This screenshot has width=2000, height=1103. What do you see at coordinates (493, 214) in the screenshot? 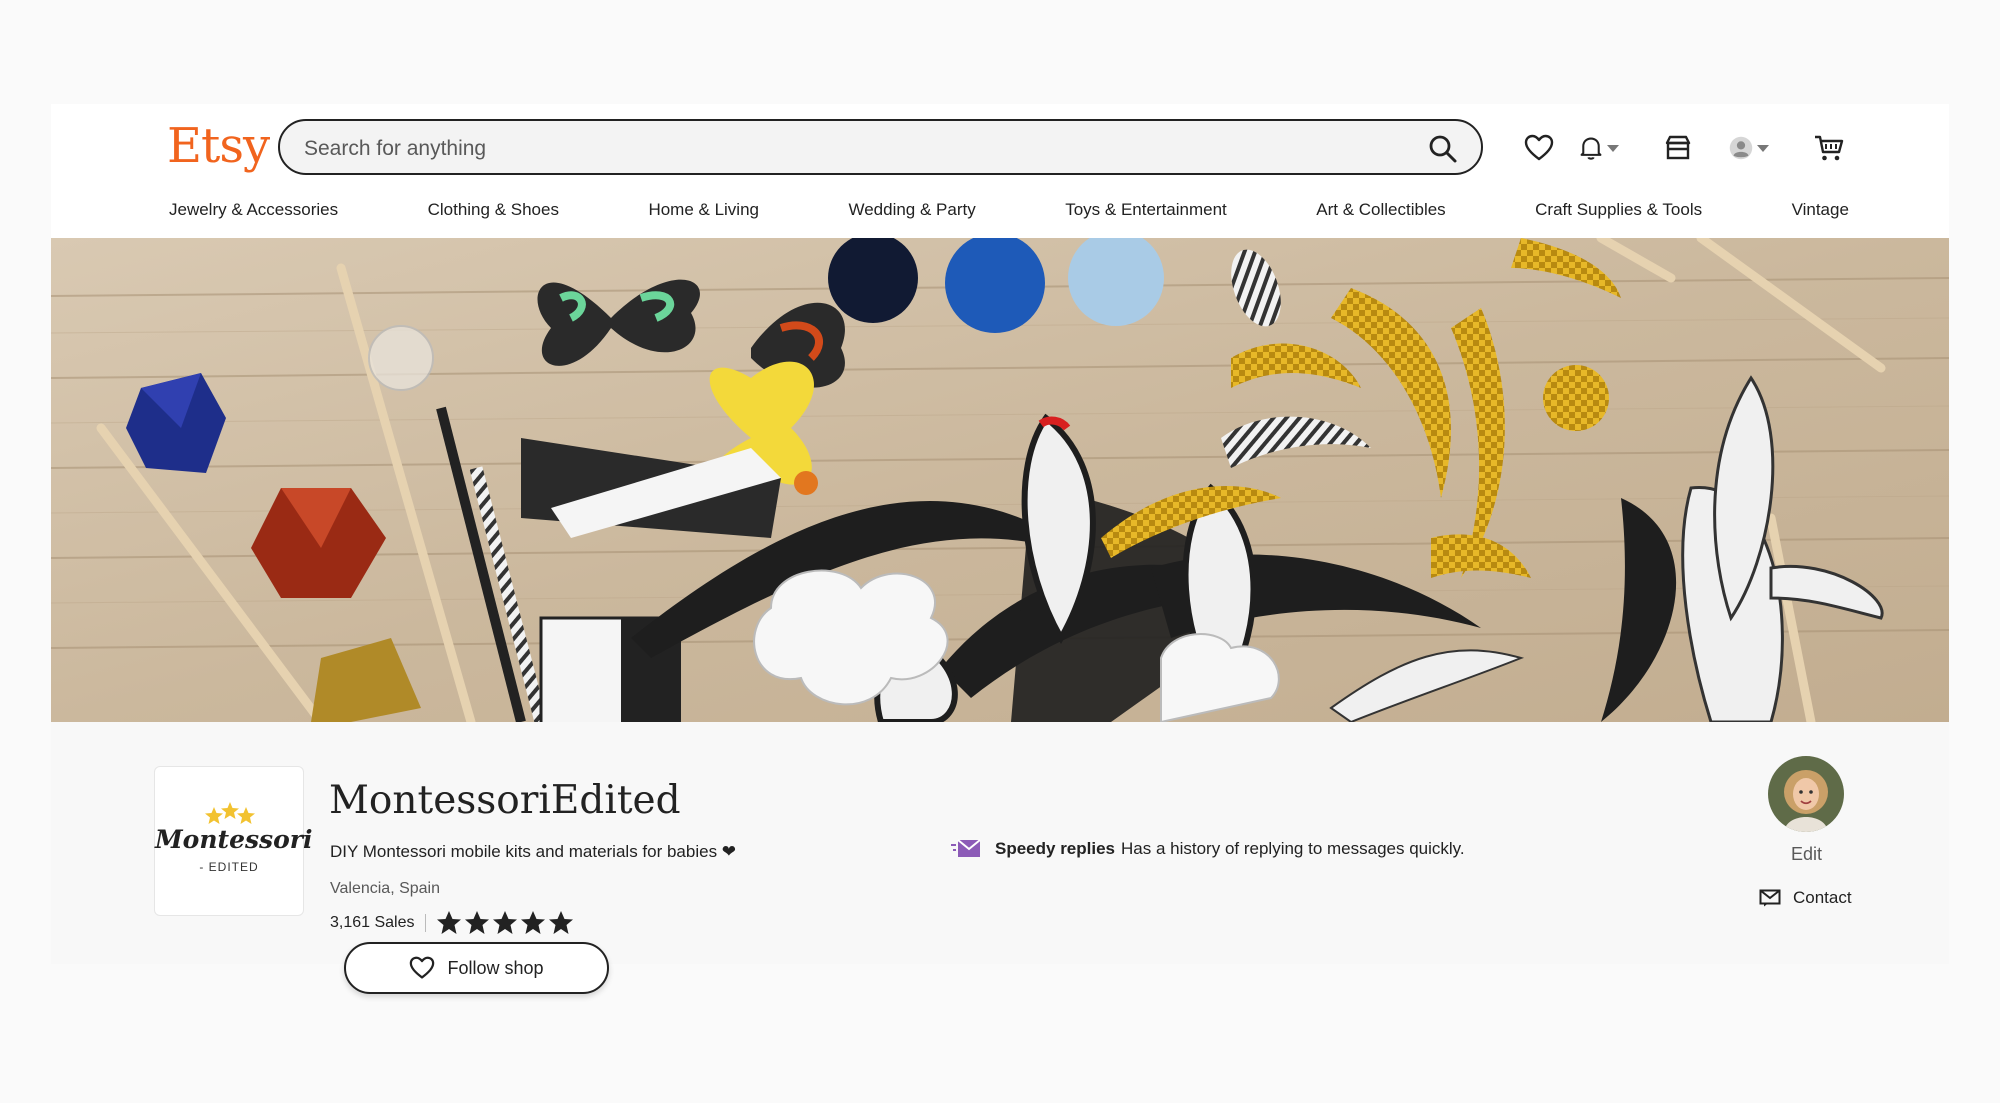
I see `nav-clothing-shoes: Clothing & Shoes` at bounding box center [493, 214].